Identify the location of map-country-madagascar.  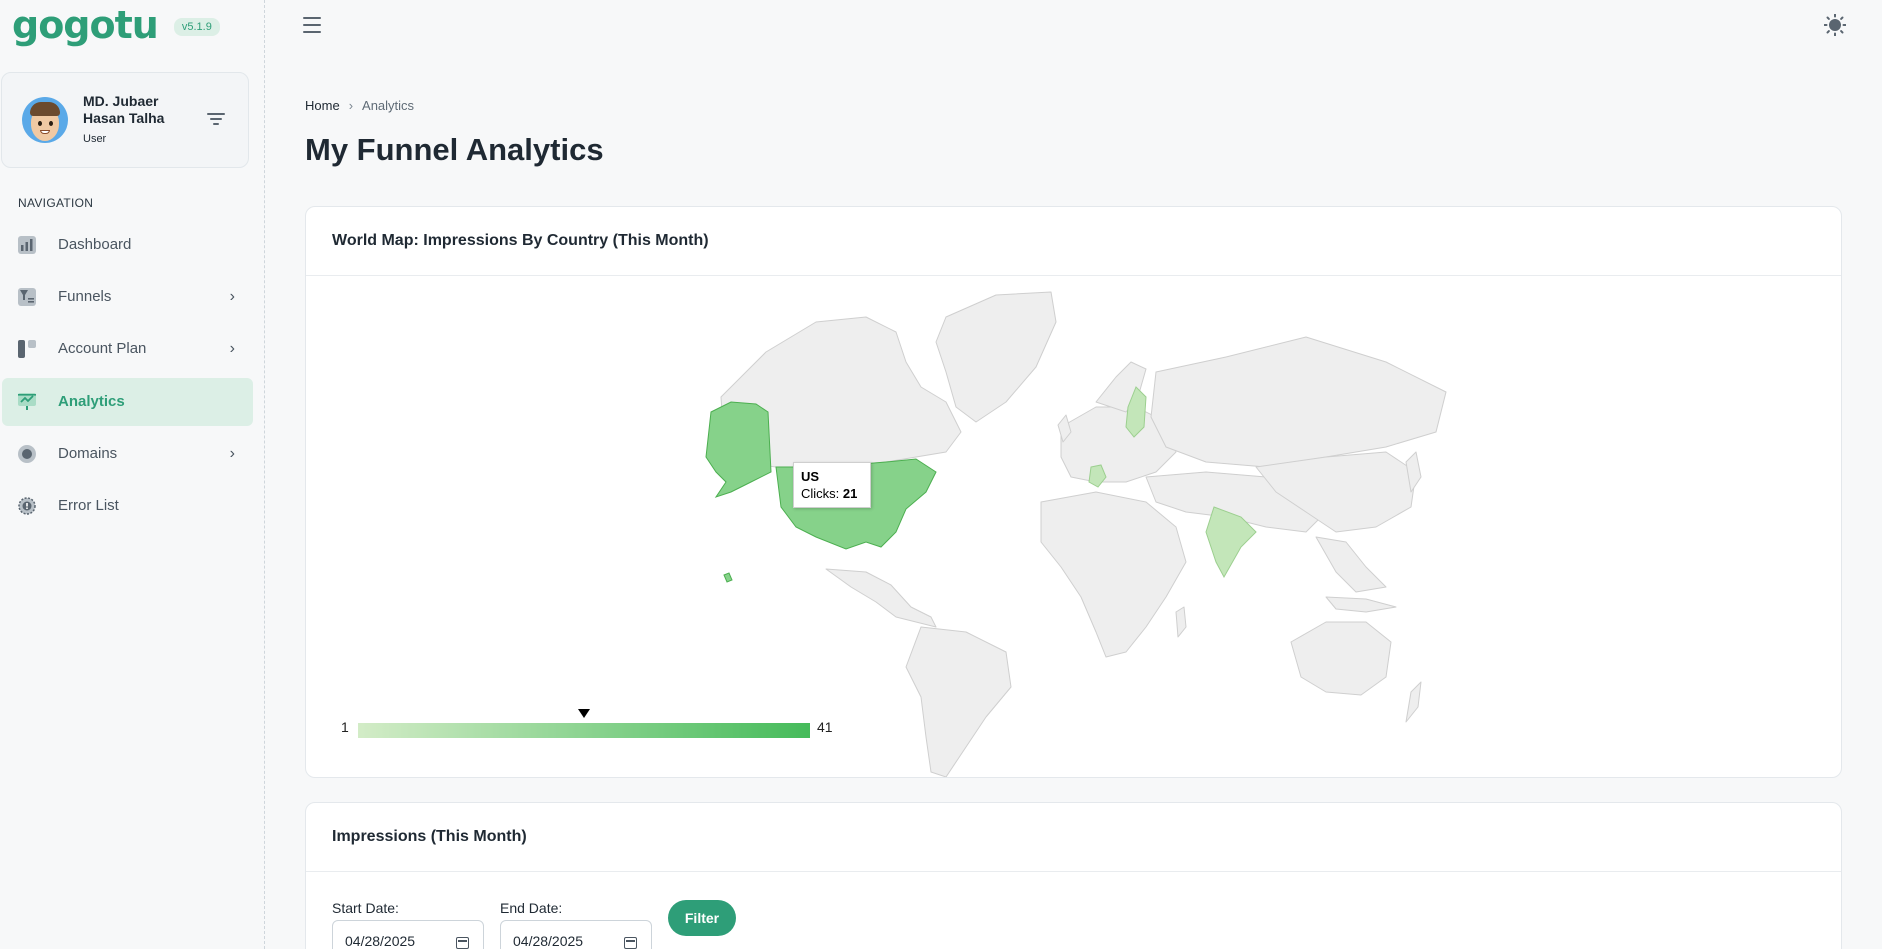
(1181, 622).